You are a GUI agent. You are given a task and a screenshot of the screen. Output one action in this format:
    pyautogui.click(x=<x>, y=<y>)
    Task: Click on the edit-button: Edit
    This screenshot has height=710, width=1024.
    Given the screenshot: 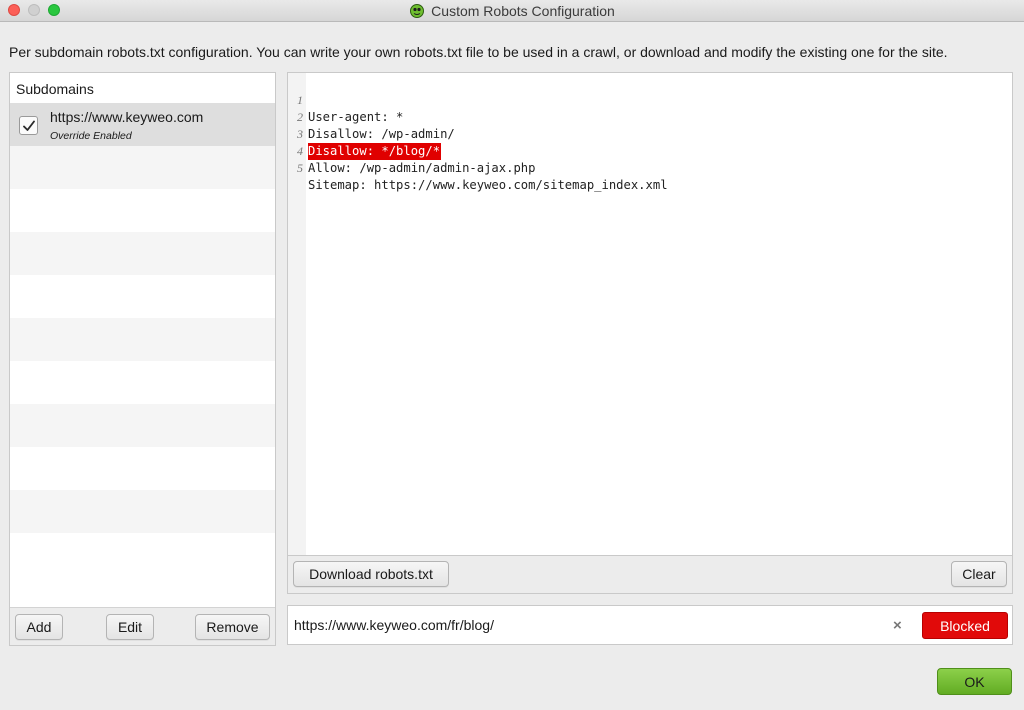 What is the action you would take?
    pyautogui.click(x=130, y=627)
    